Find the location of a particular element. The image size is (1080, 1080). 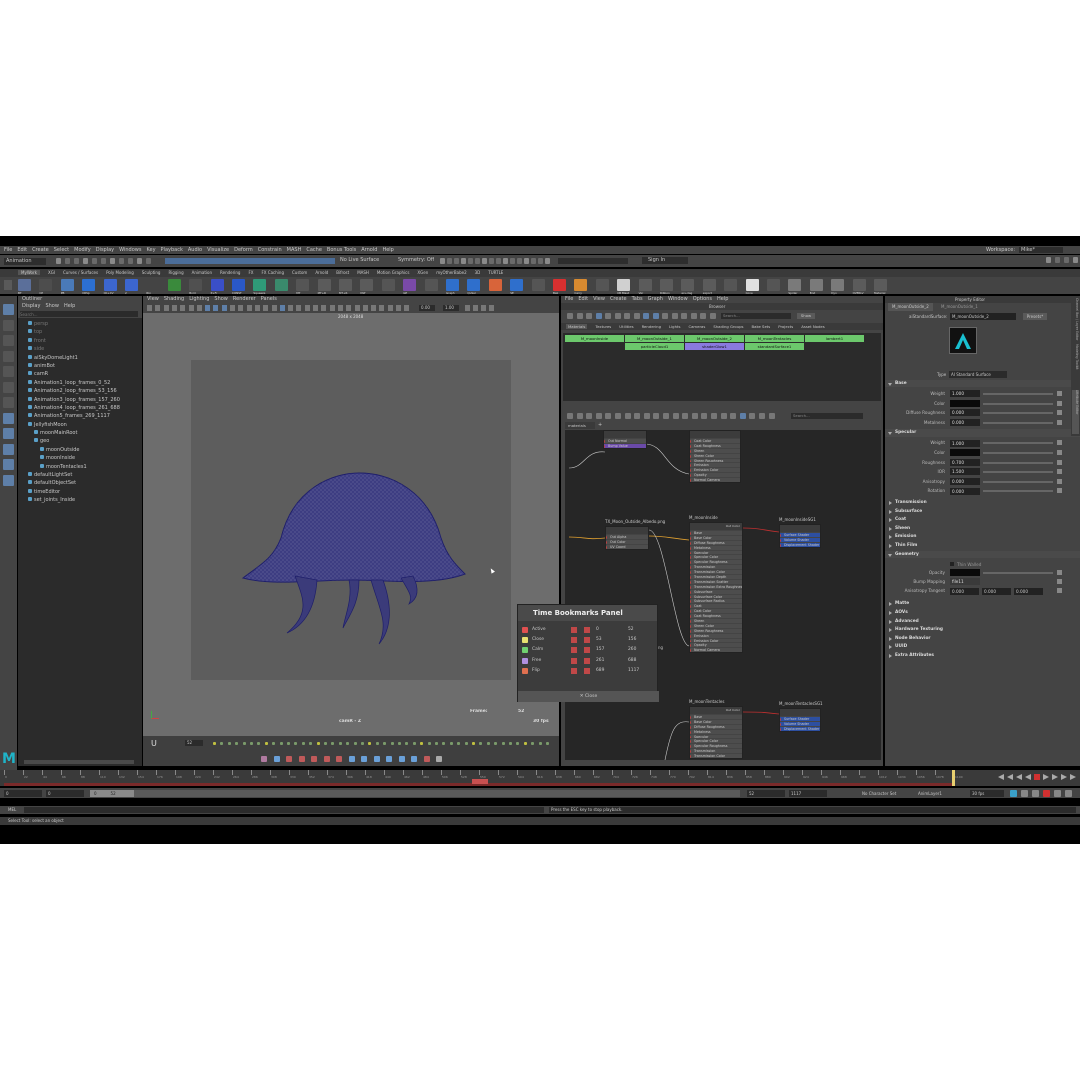

hypershade-menu-graph: Graph is located at coordinates (655, 299).